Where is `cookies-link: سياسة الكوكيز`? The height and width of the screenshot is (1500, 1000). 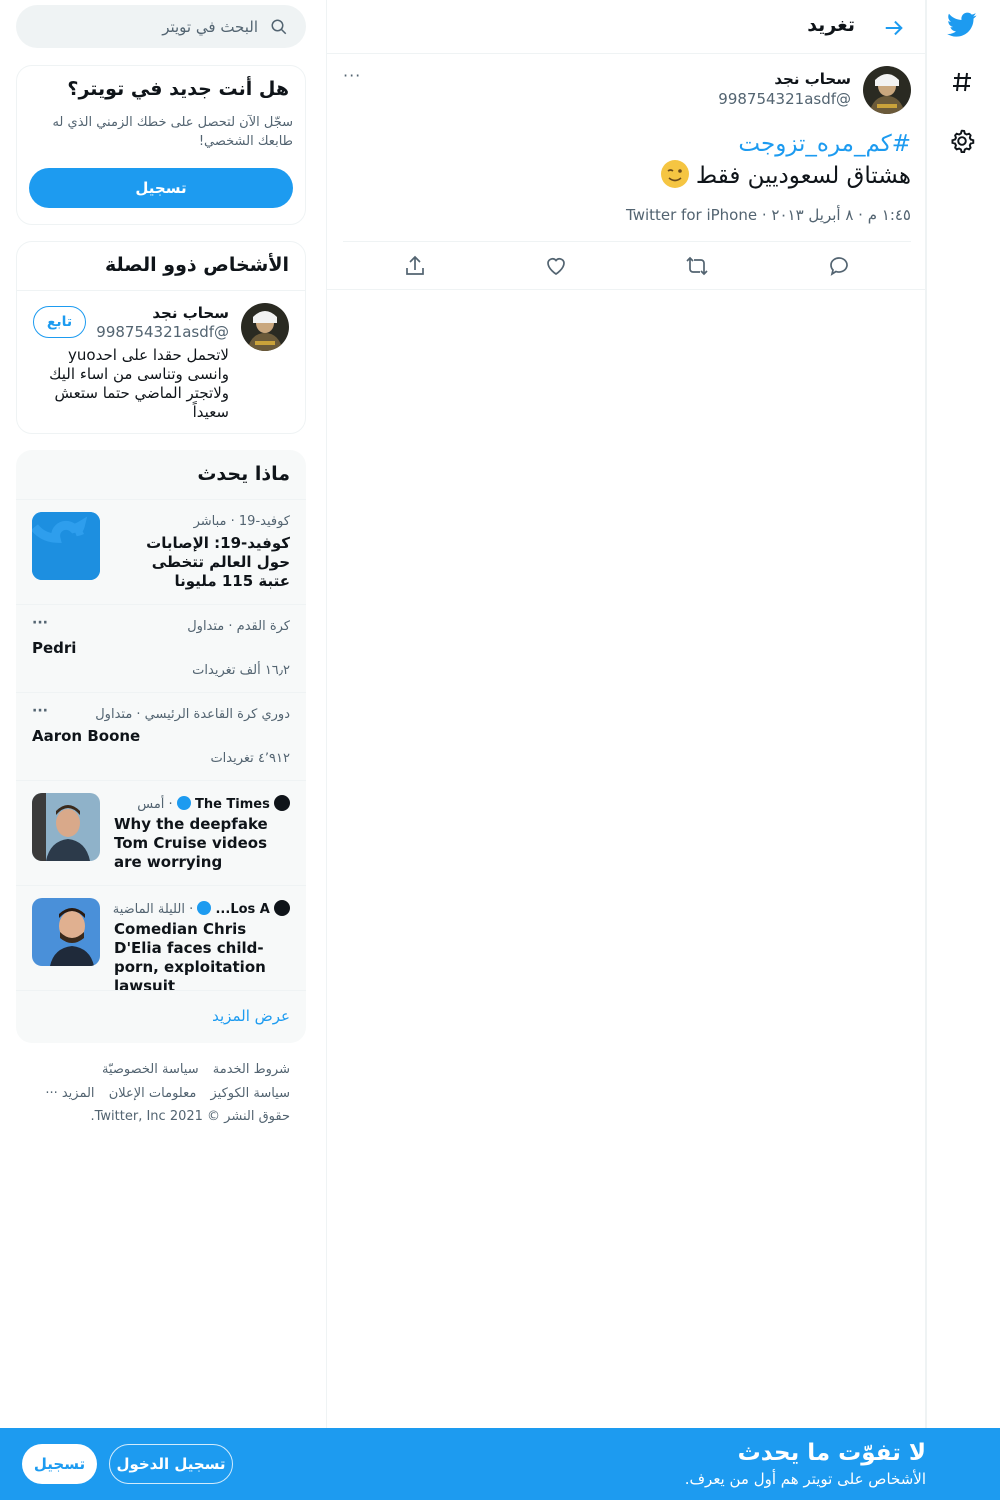
cookies-link: سياسة الكوكيز is located at coordinates (250, 1093).